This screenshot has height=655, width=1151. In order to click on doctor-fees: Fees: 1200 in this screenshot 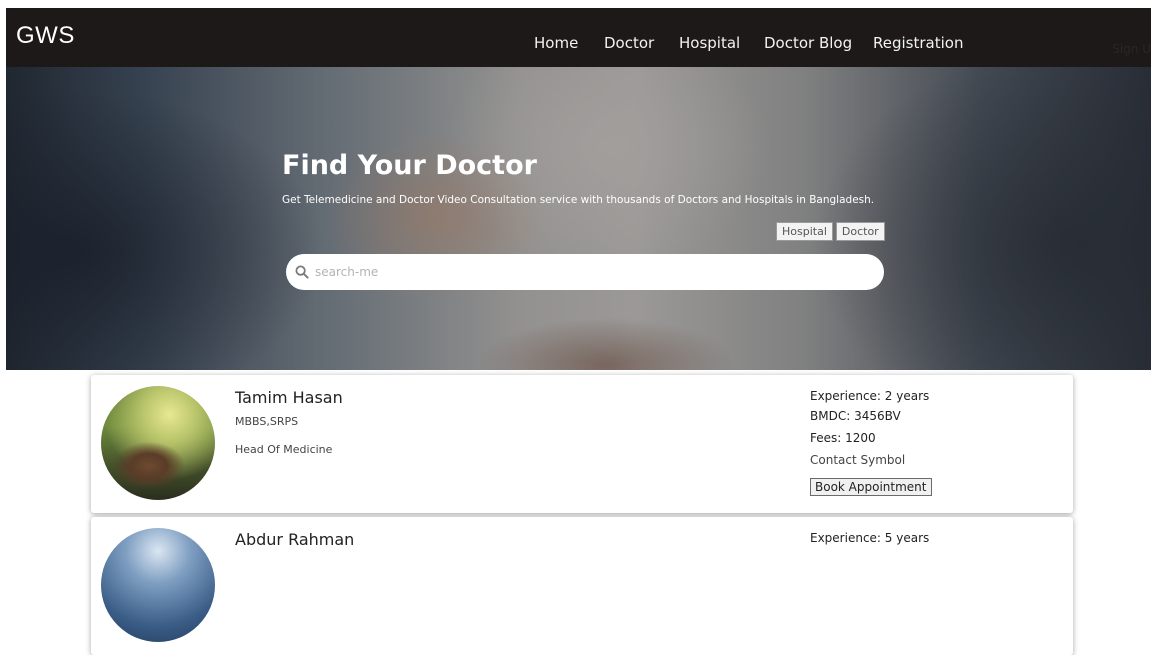, I will do `click(843, 438)`.